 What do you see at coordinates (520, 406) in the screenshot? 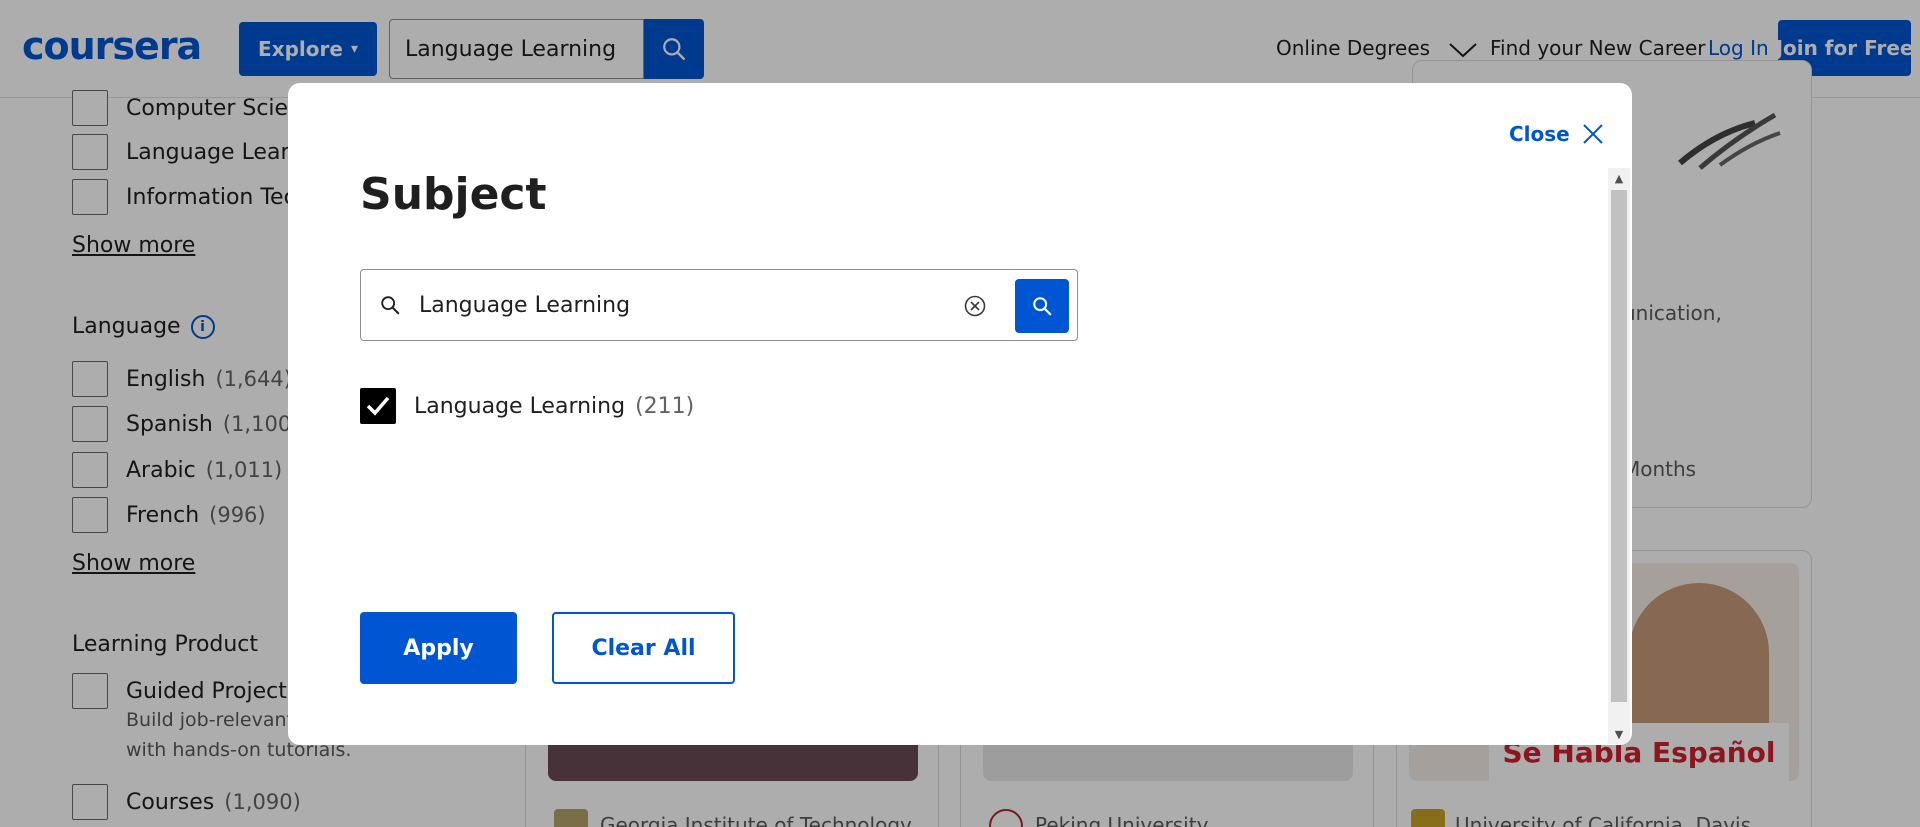
I see `option-label: Language Learning` at bounding box center [520, 406].